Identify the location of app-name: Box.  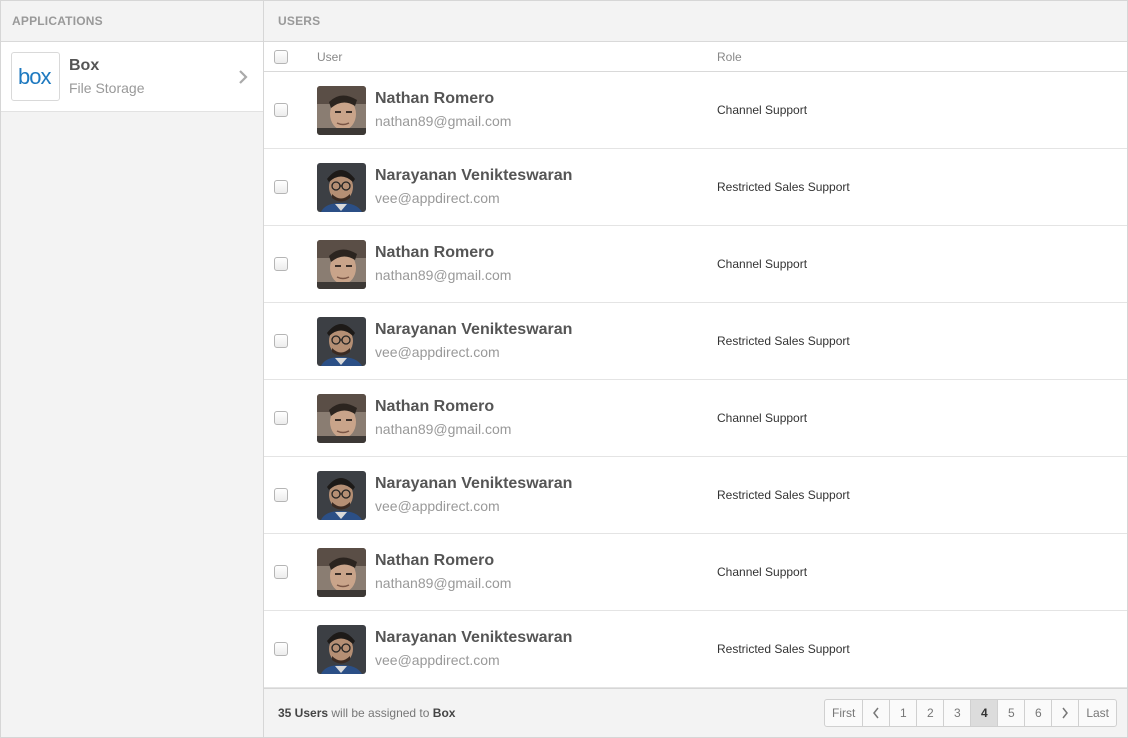
(84, 65).